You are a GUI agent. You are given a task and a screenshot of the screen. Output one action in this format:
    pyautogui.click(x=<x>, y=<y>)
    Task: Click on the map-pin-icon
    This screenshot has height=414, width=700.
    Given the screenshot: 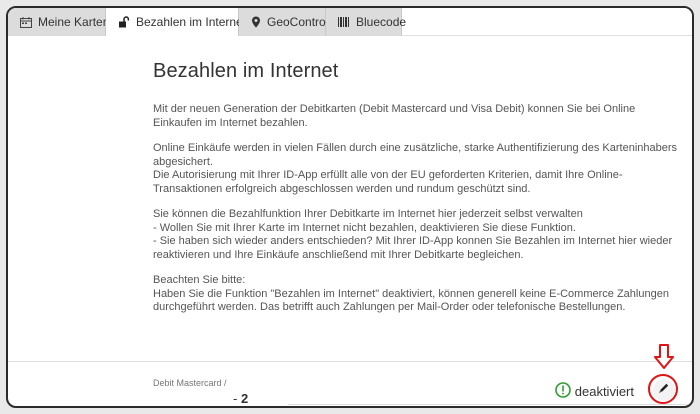 What is the action you would take?
    pyautogui.click(x=256, y=22)
    